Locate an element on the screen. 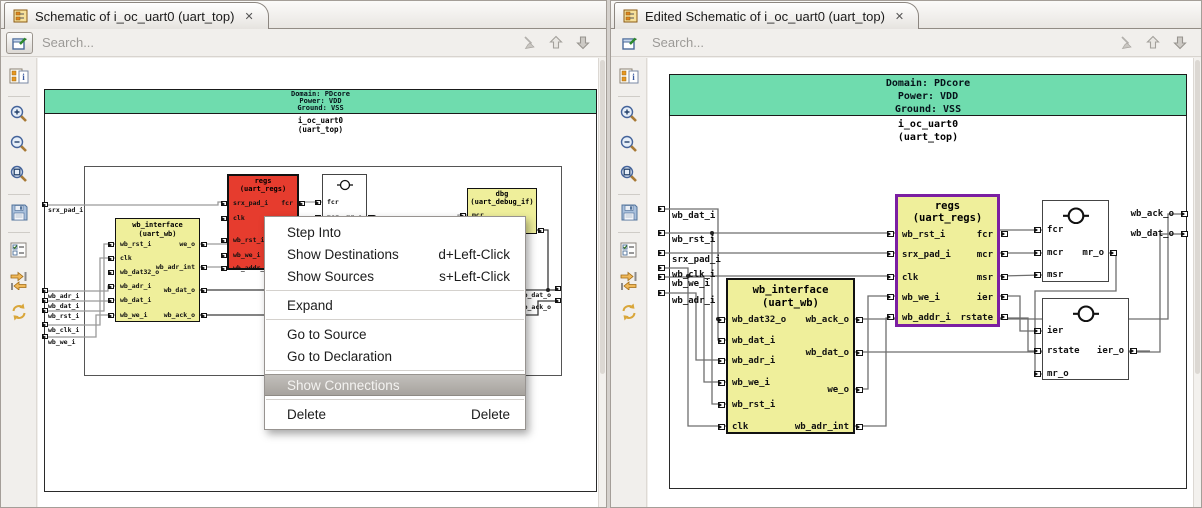  pin-label: mcr is located at coordinates (1055, 253).